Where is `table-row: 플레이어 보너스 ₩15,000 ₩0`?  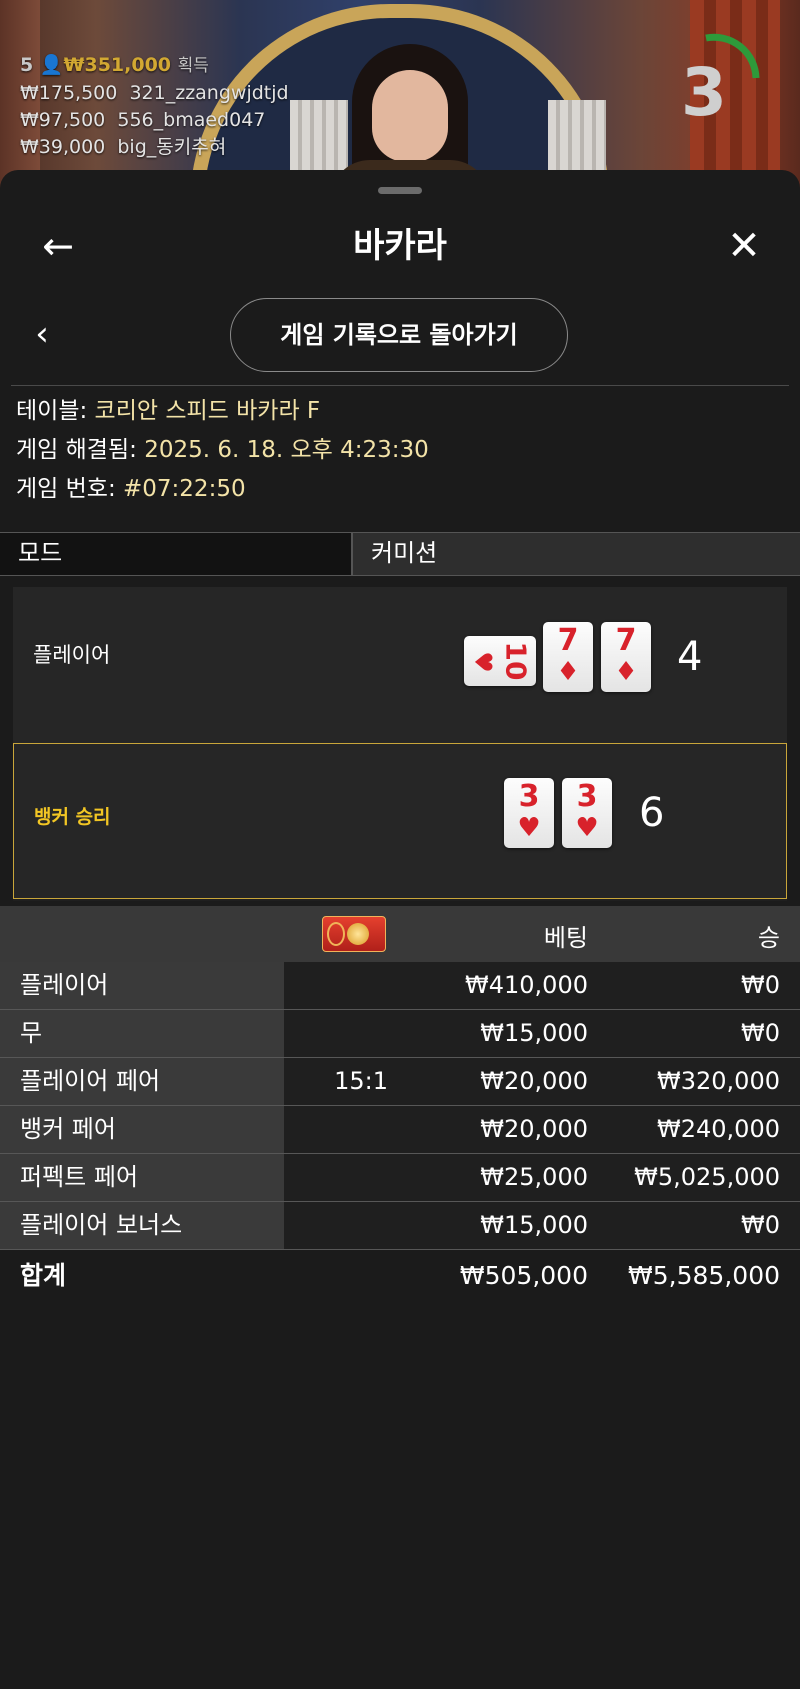
table-row: 플레이어 보너스 ₩15,000 ₩0 is located at coordinates (400, 1226).